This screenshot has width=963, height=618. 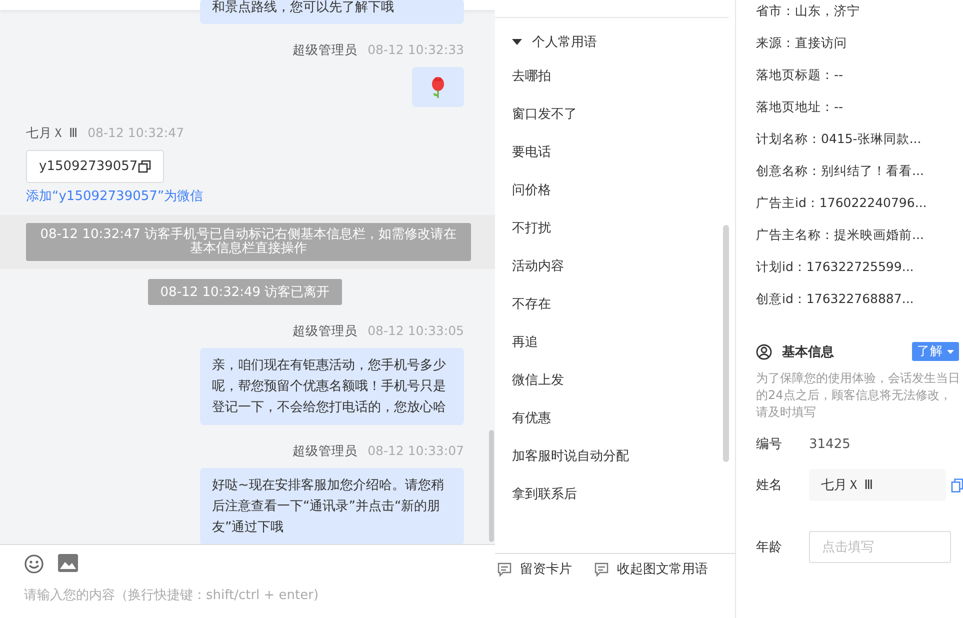 What do you see at coordinates (623, 342) in the screenshot?
I see `phrase-item: 再追` at bounding box center [623, 342].